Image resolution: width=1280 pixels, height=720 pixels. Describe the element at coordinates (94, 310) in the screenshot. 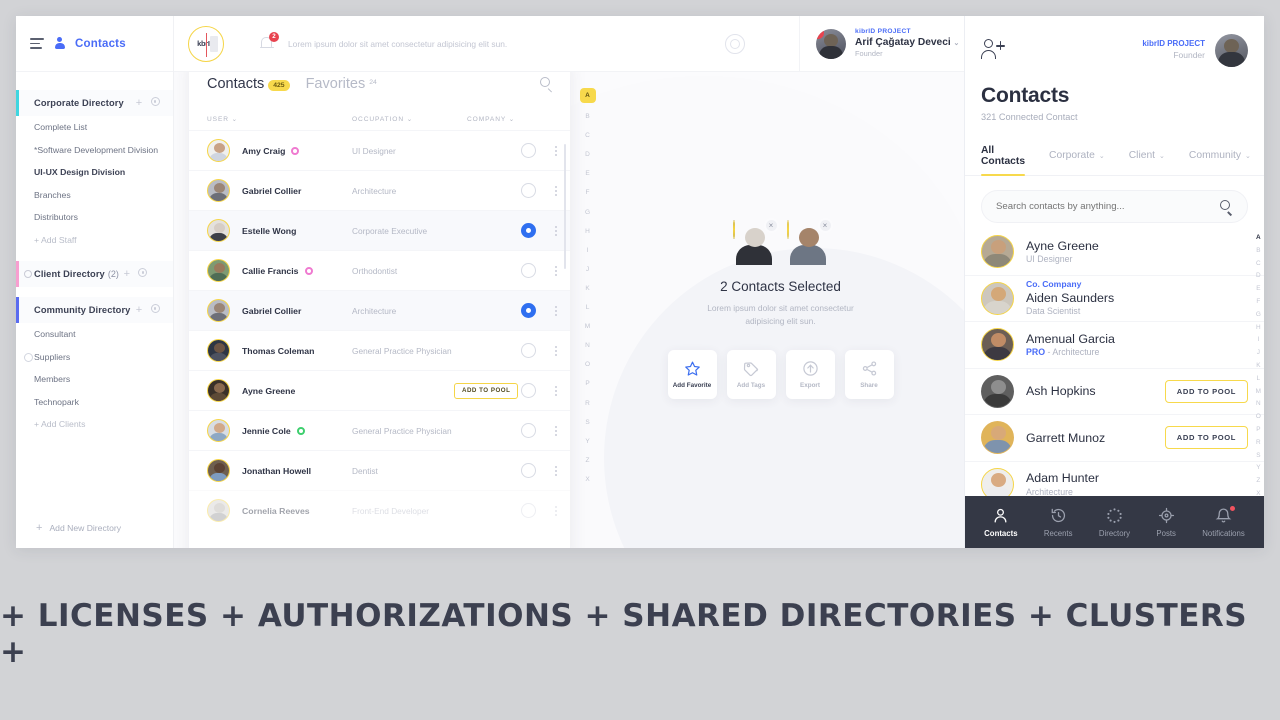

I see `directory-group-header: Community Directory +` at that location.